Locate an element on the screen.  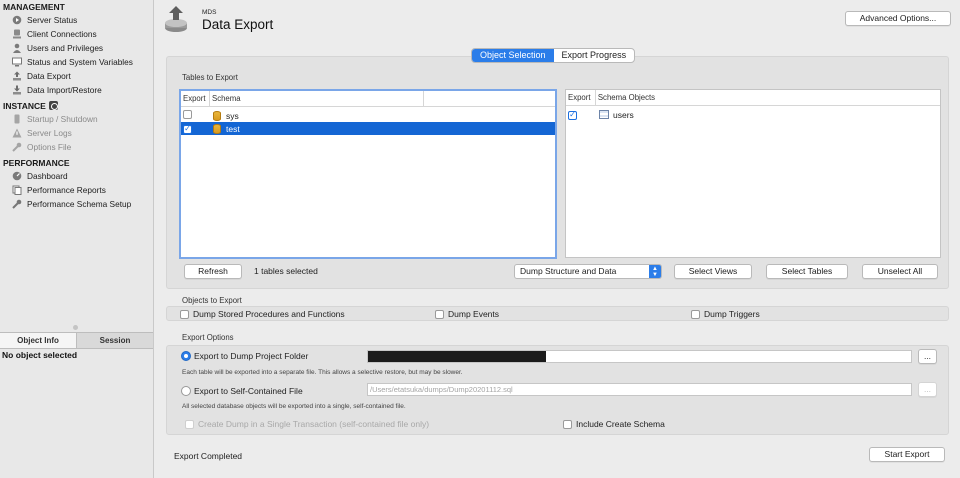
client-connections-icon is located at coordinates (17, 34).